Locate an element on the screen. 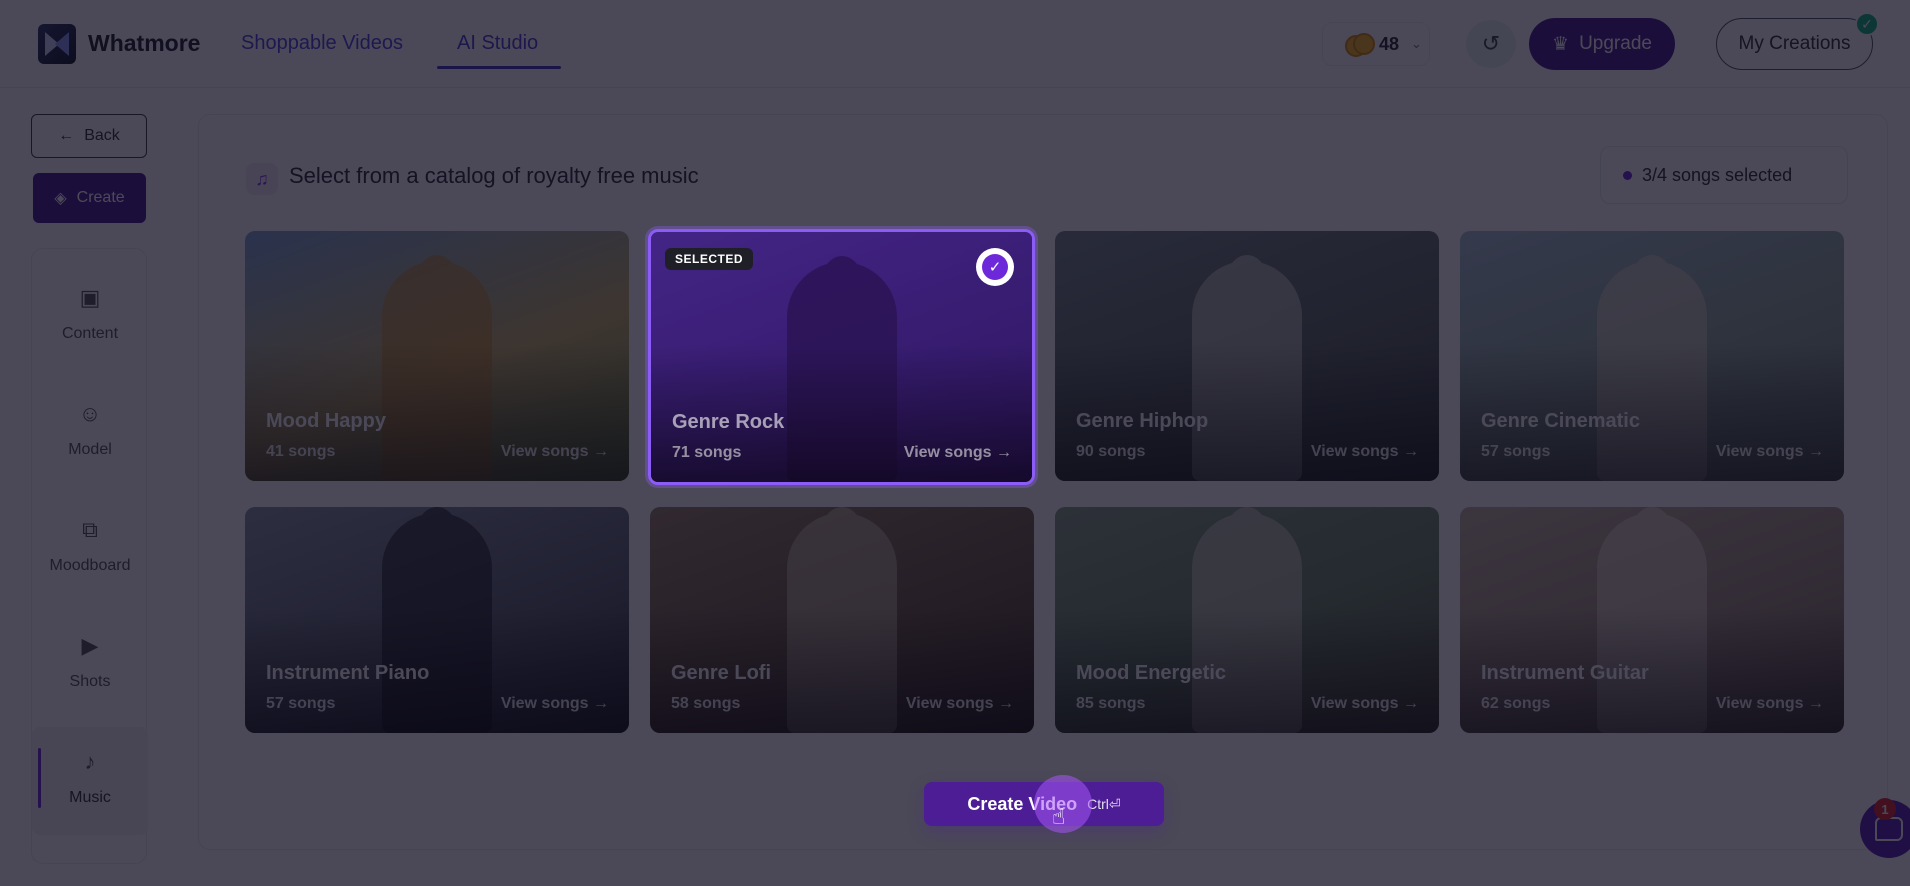 The height and width of the screenshot is (886, 1910). history-icon: ↺ is located at coordinates (1491, 43).